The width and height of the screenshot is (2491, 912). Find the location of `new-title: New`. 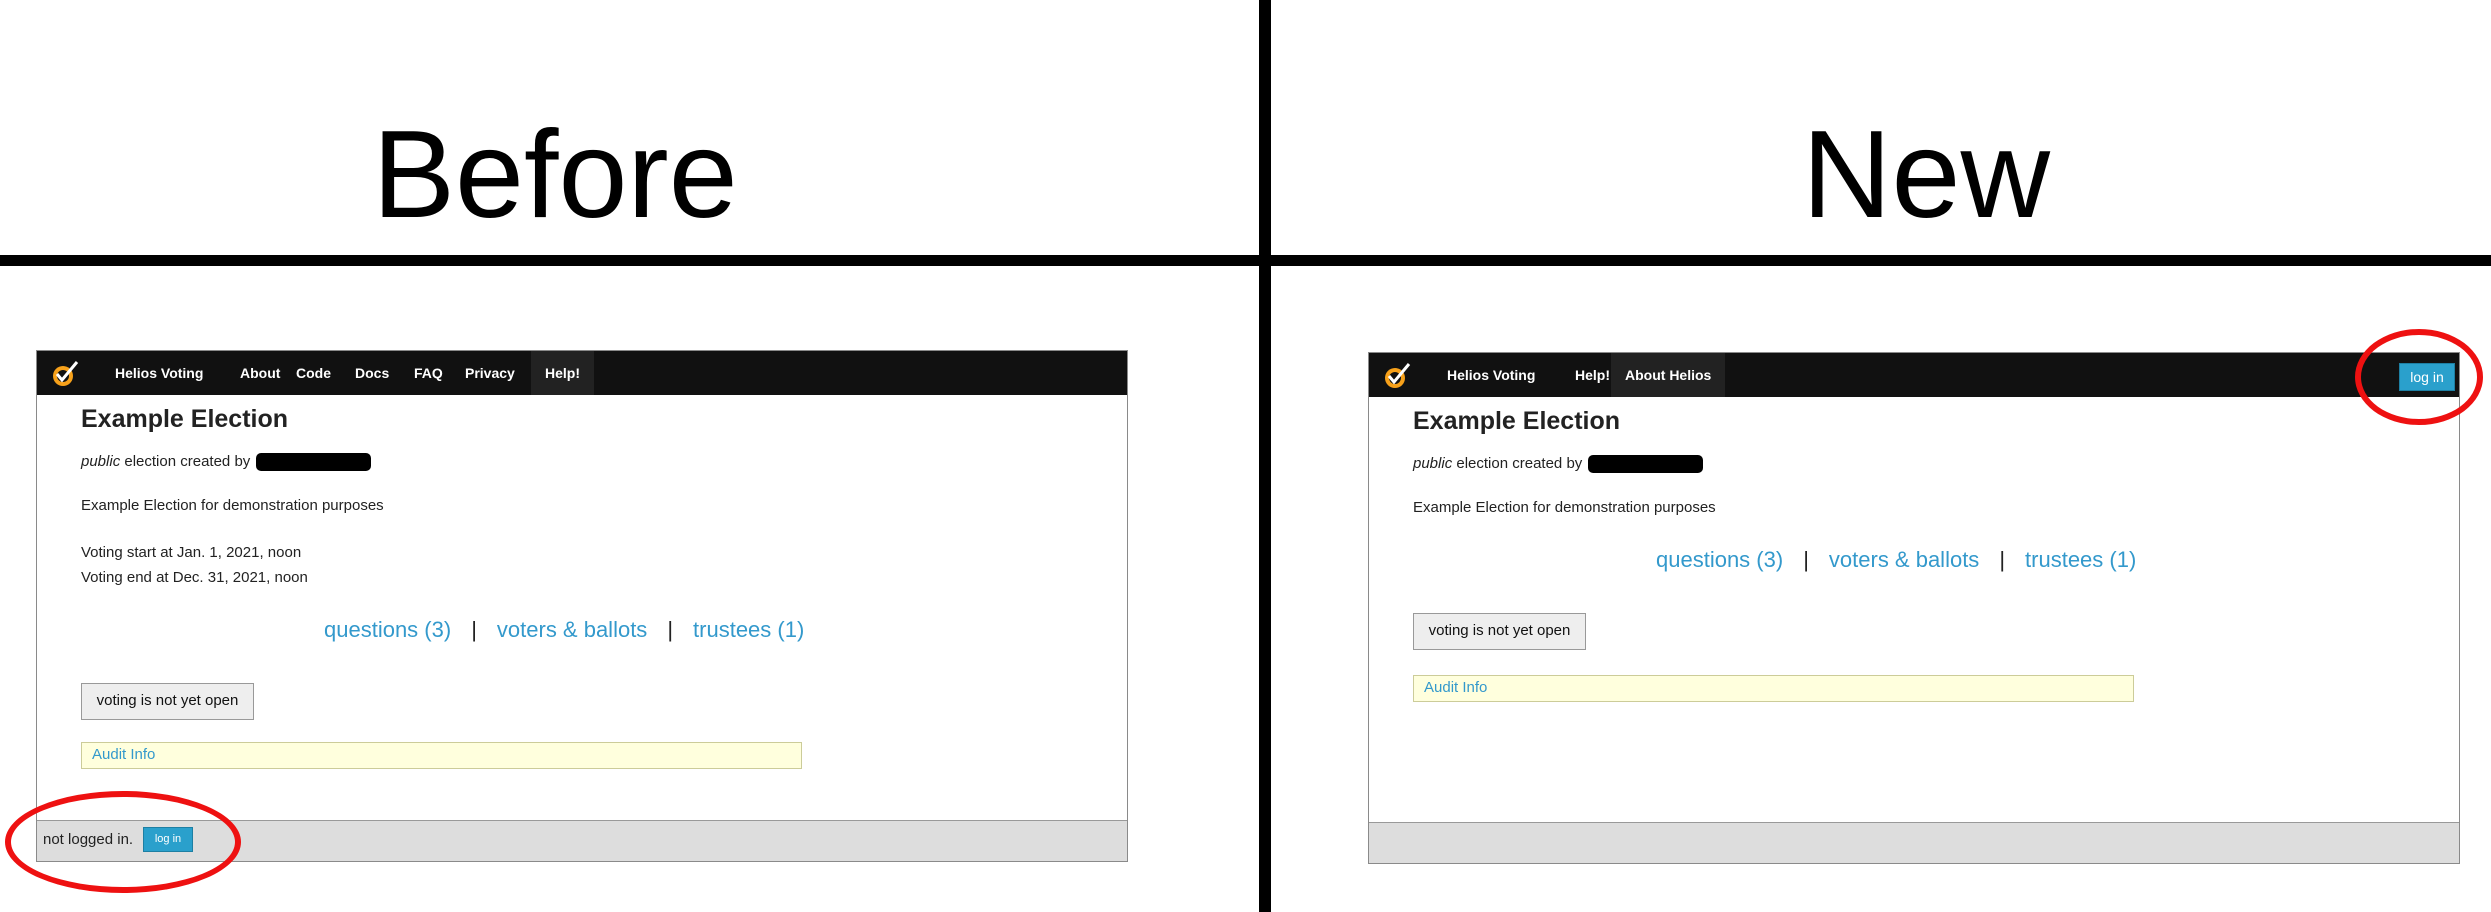

new-title: New is located at coordinates (1926, 175).